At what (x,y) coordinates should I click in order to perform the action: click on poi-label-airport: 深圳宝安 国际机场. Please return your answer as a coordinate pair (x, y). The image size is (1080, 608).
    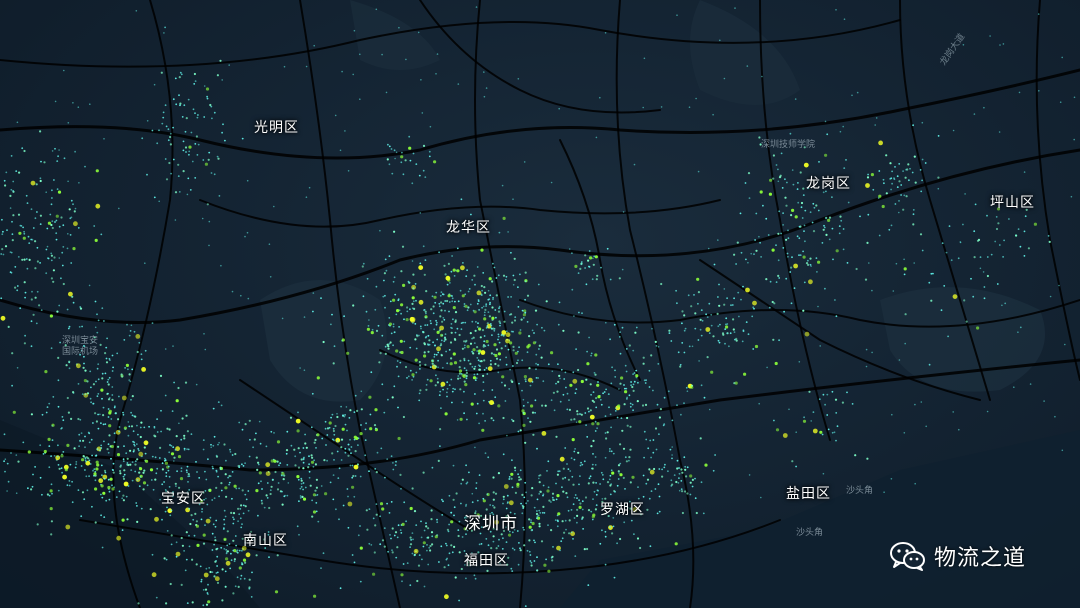
    Looking at the image, I should click on (80, 347).